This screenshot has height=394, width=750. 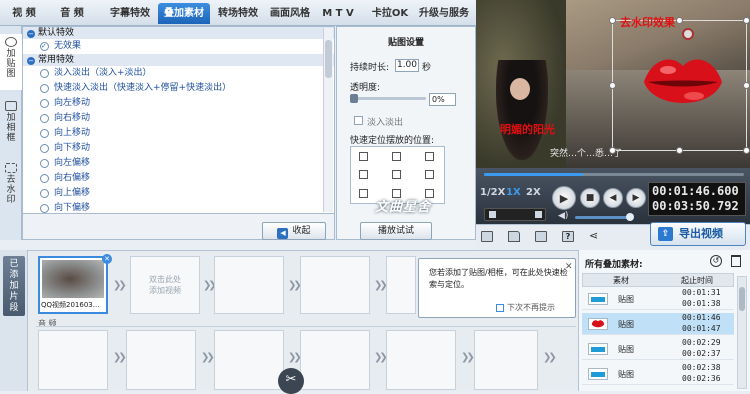 What do you see at coordinates (178, 60) in the screenshot?
I see `group-common-effects: − 常用特效` at bounding box center [178, 60].